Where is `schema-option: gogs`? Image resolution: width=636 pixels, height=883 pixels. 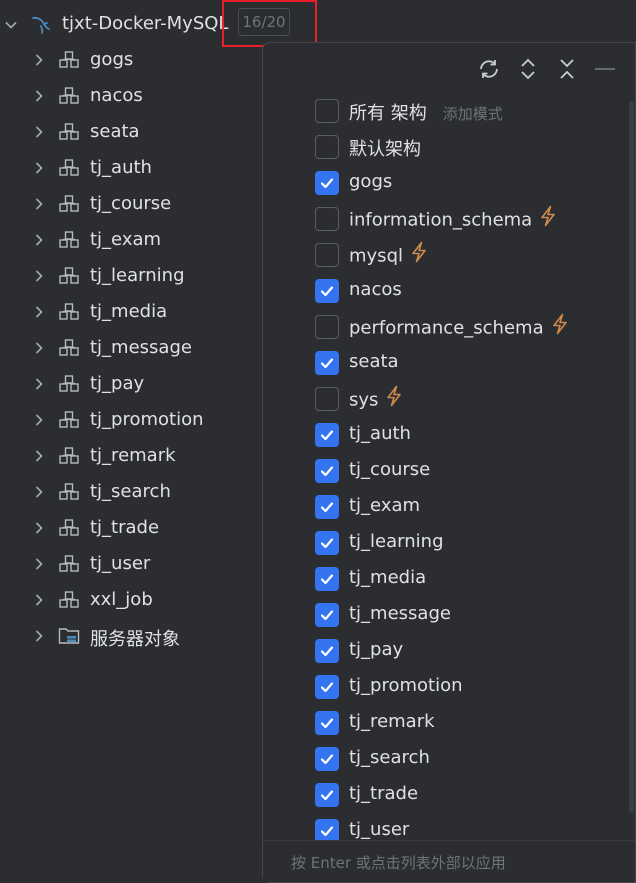
schema-option: gogs is located at coordinates (473, 183).